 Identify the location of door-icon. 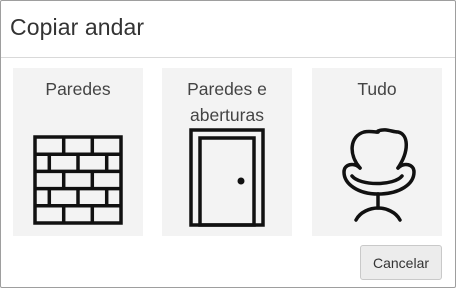
(227, 177).